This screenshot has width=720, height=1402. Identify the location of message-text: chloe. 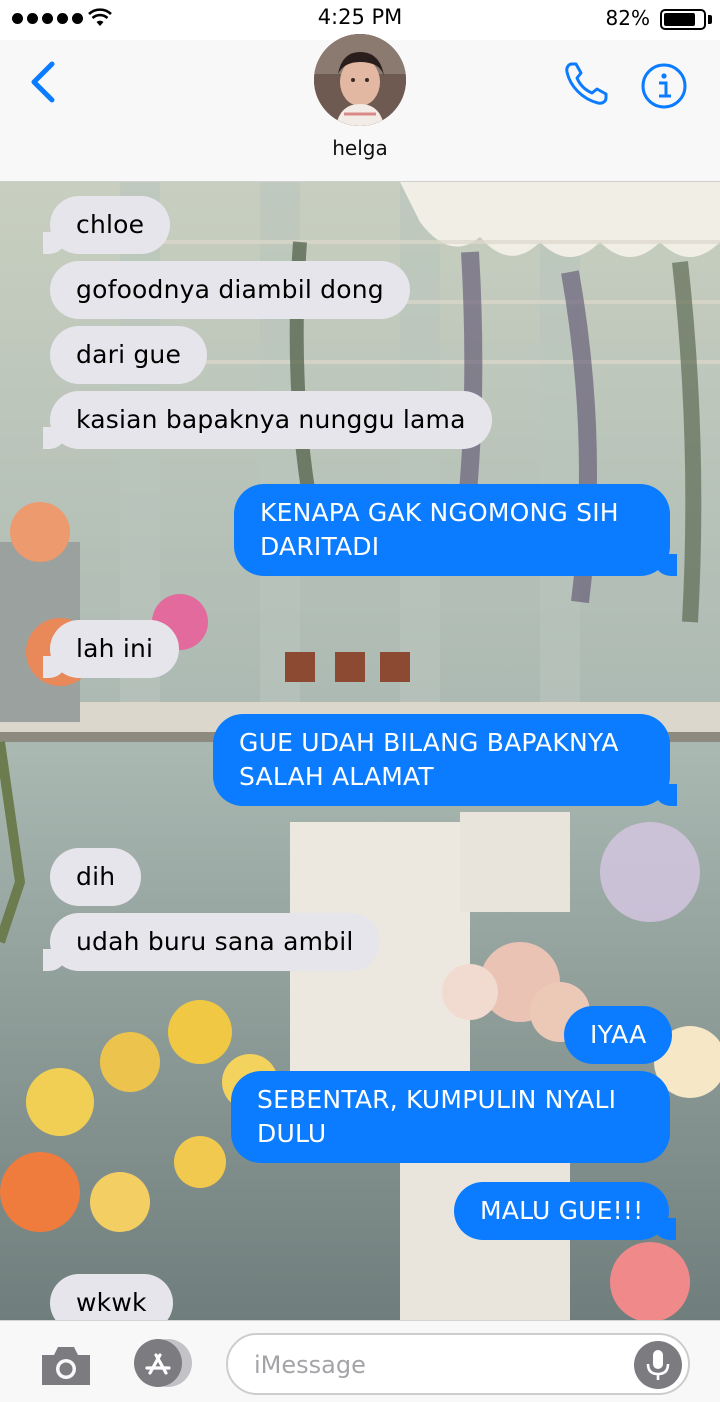
(110, 224).